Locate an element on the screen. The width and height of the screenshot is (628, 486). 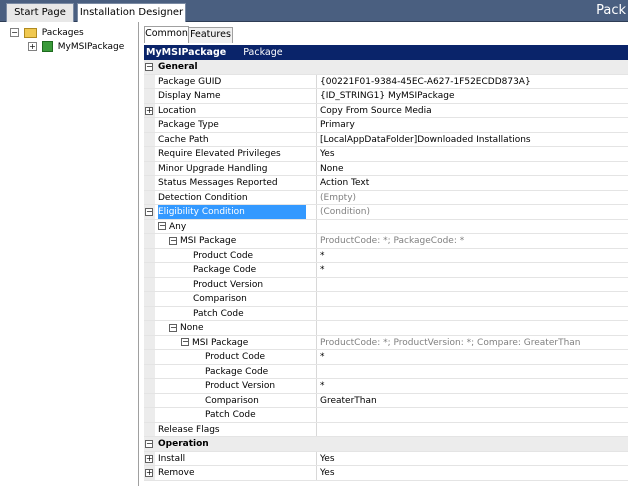
window-title: Pack is located at coordinates (611, 10).